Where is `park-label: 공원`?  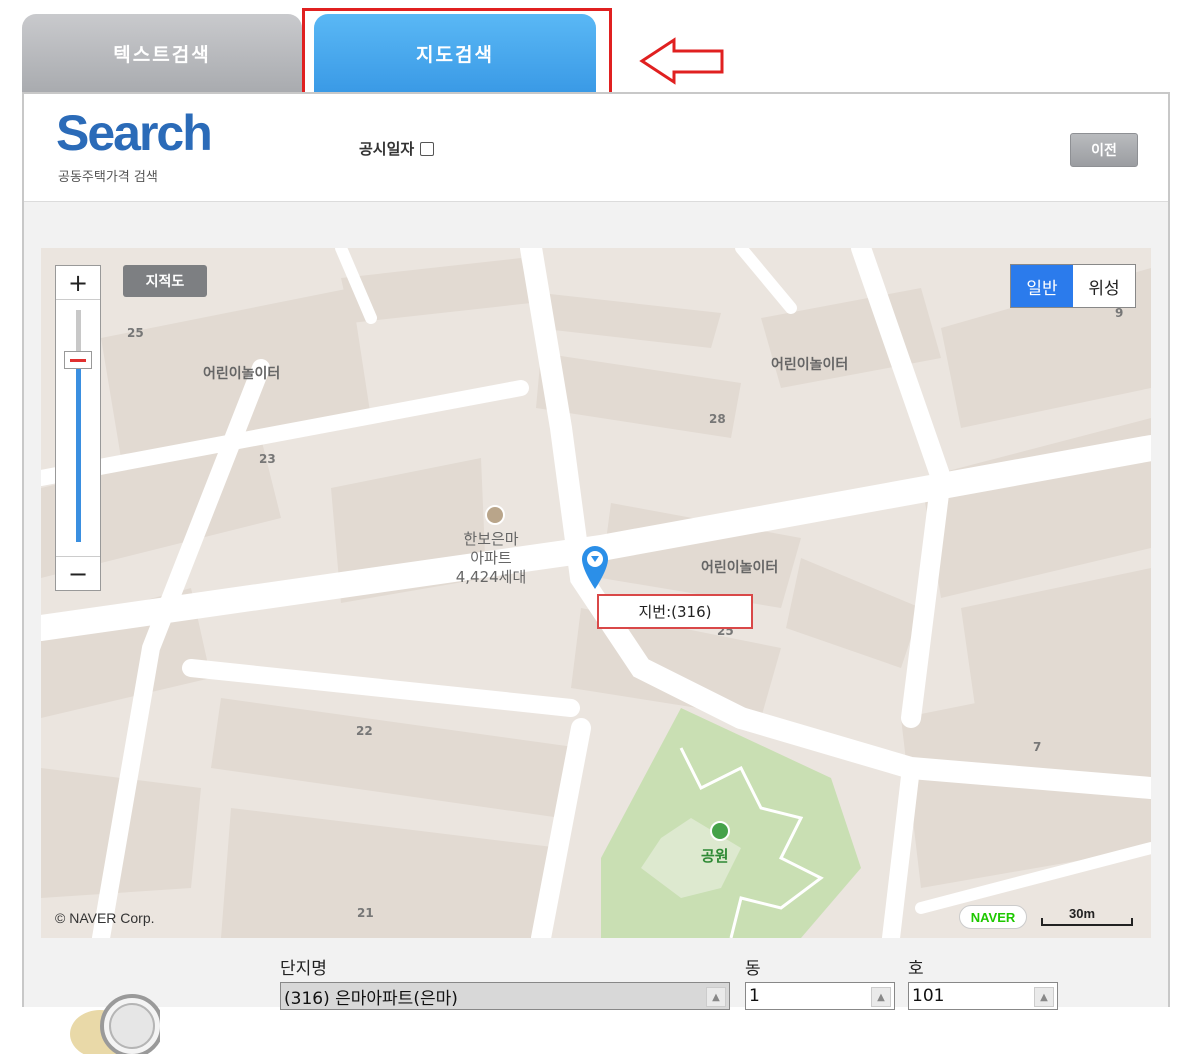
park-label: 공원 is located at coordinates (715, 856).